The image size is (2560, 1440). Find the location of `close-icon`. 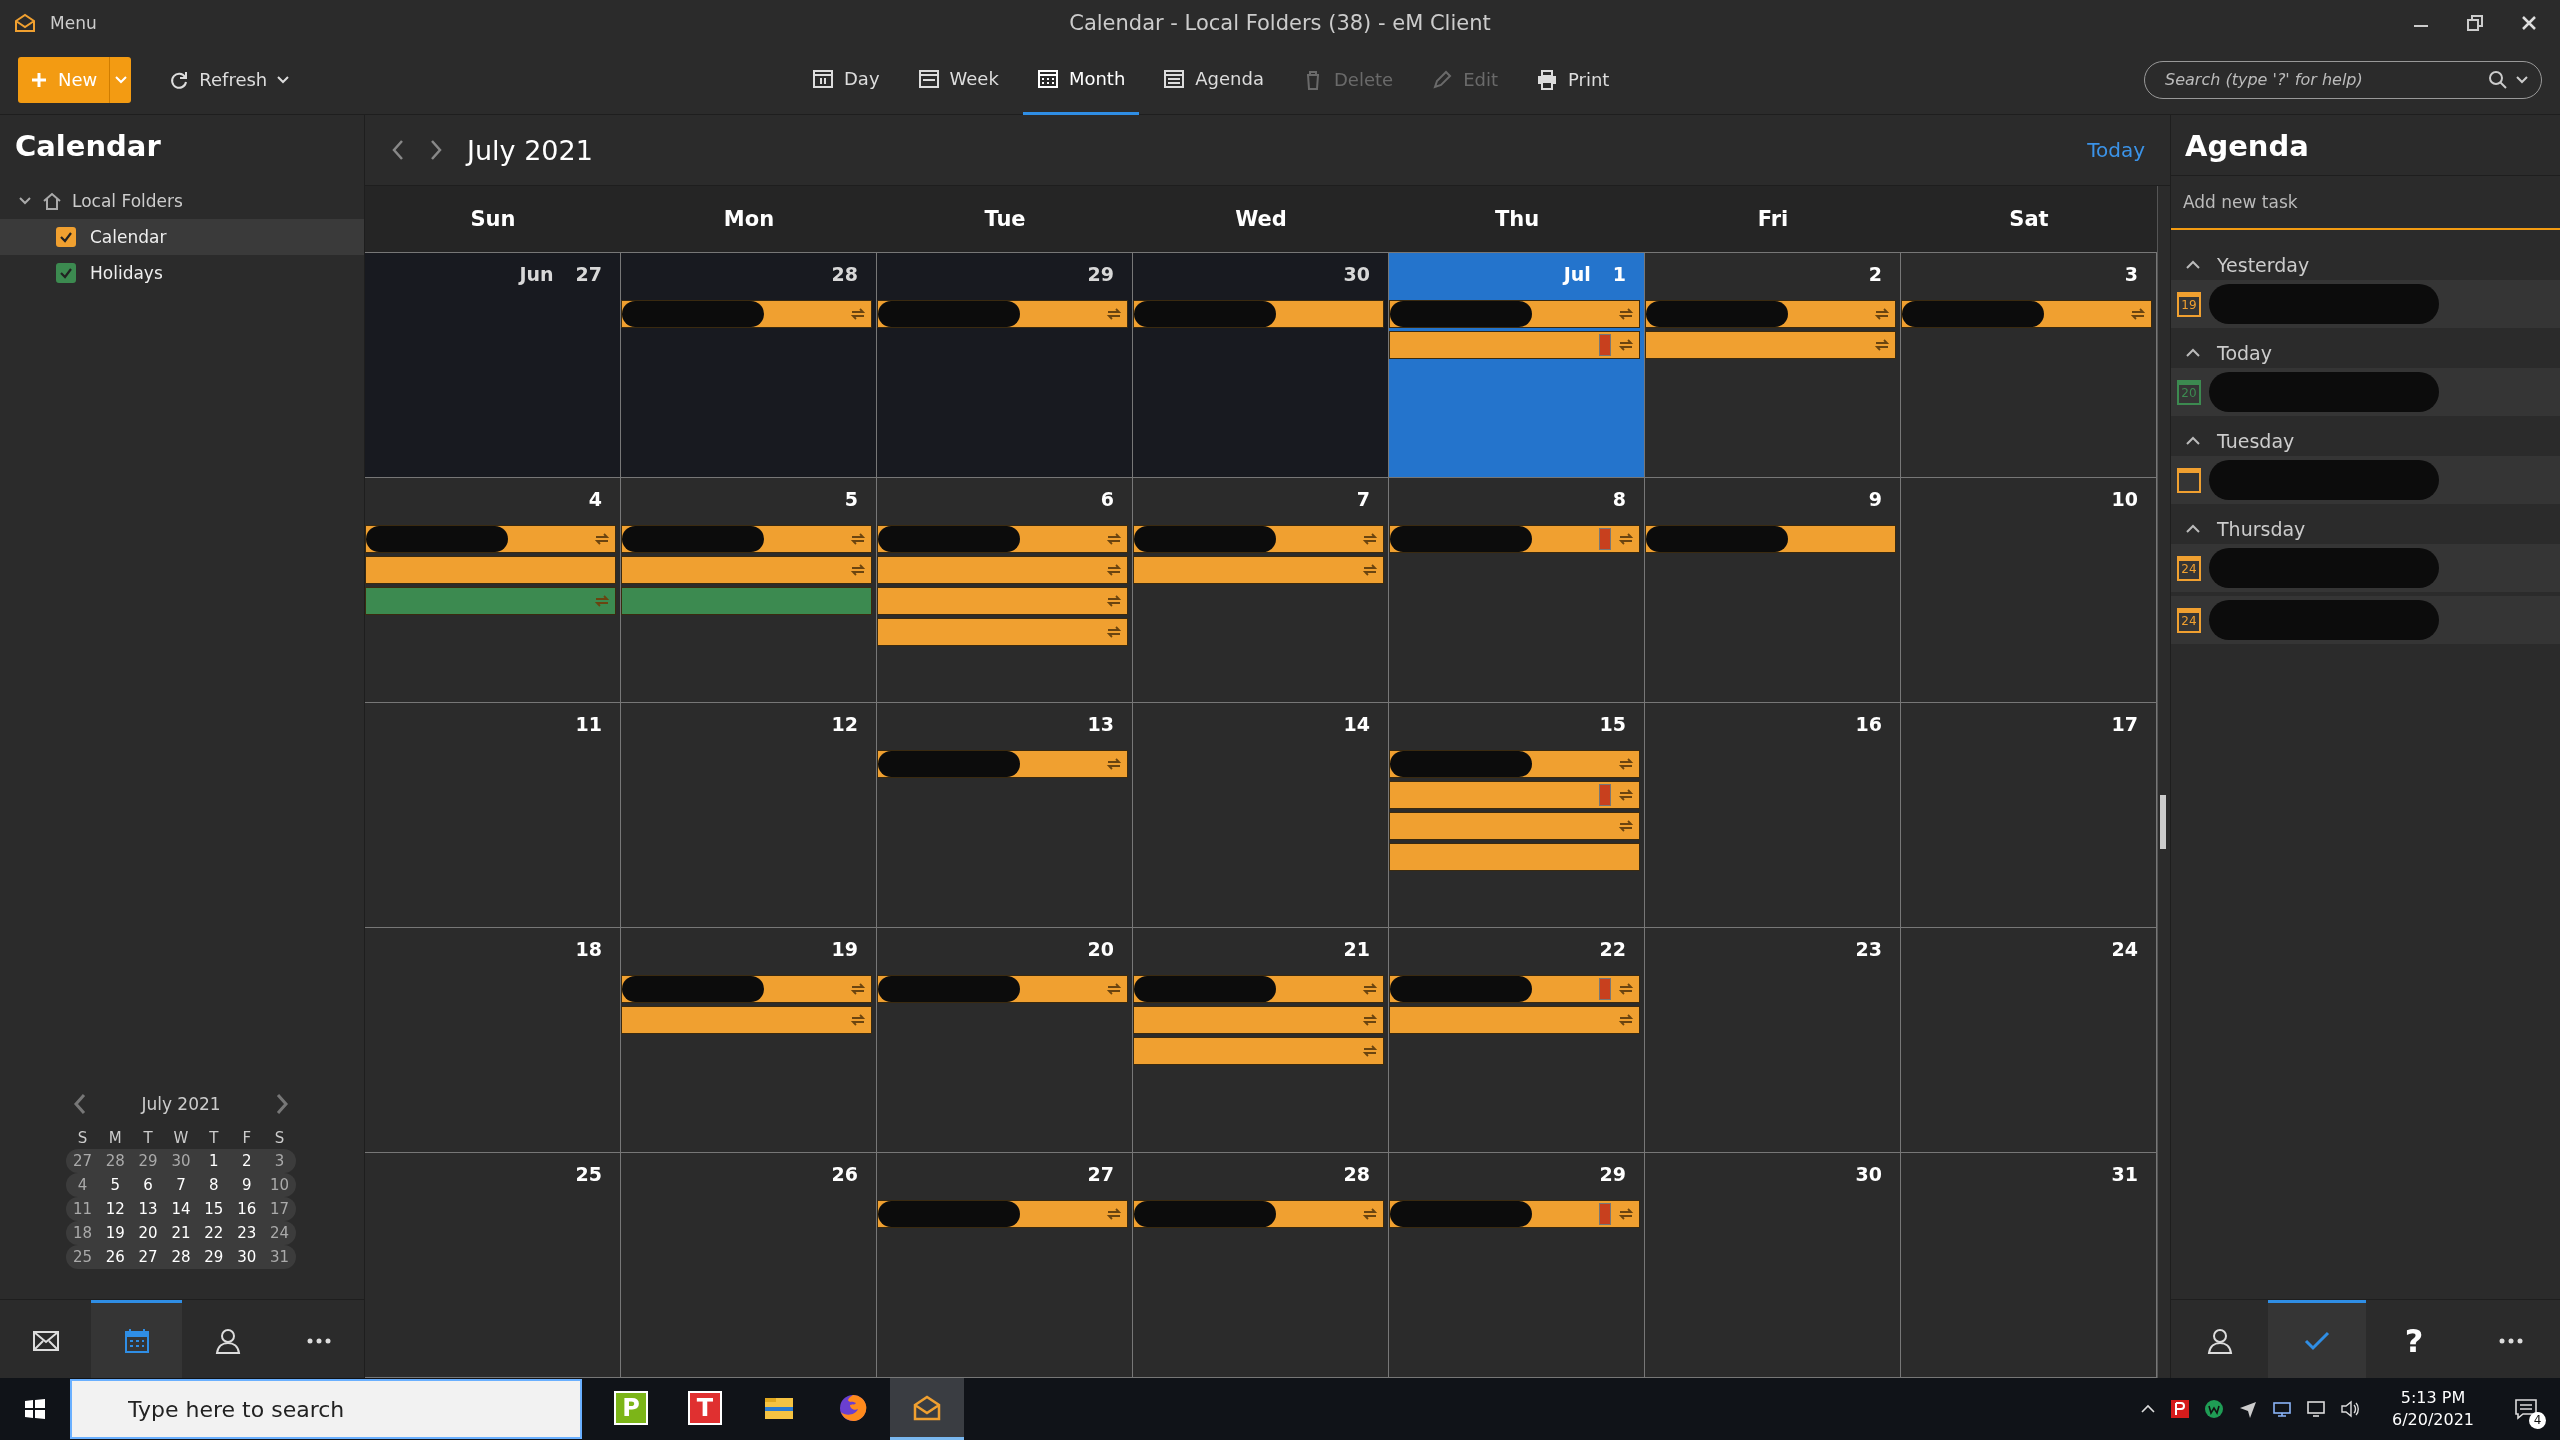

close-icon is located at coordinates (2529, 22).